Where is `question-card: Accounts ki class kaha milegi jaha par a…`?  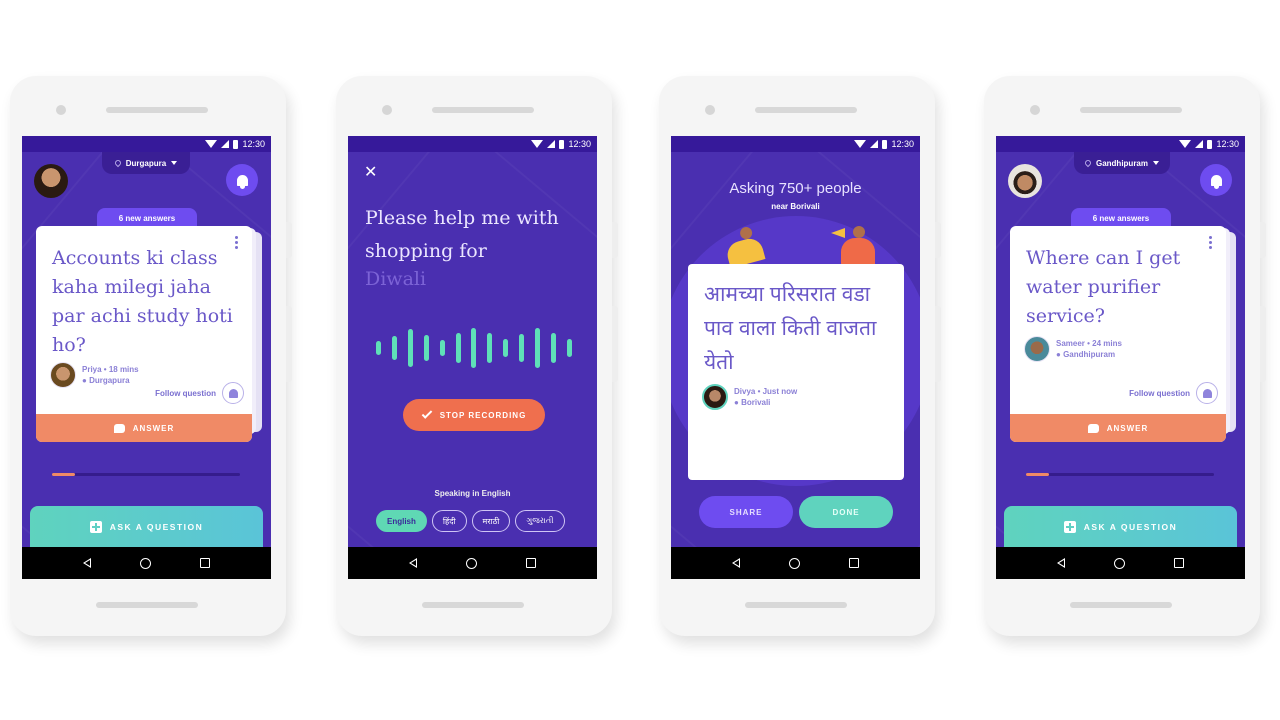 question-card: Accounts ki class kaha milegi jaha par a… is located at coordinates (144, 334).